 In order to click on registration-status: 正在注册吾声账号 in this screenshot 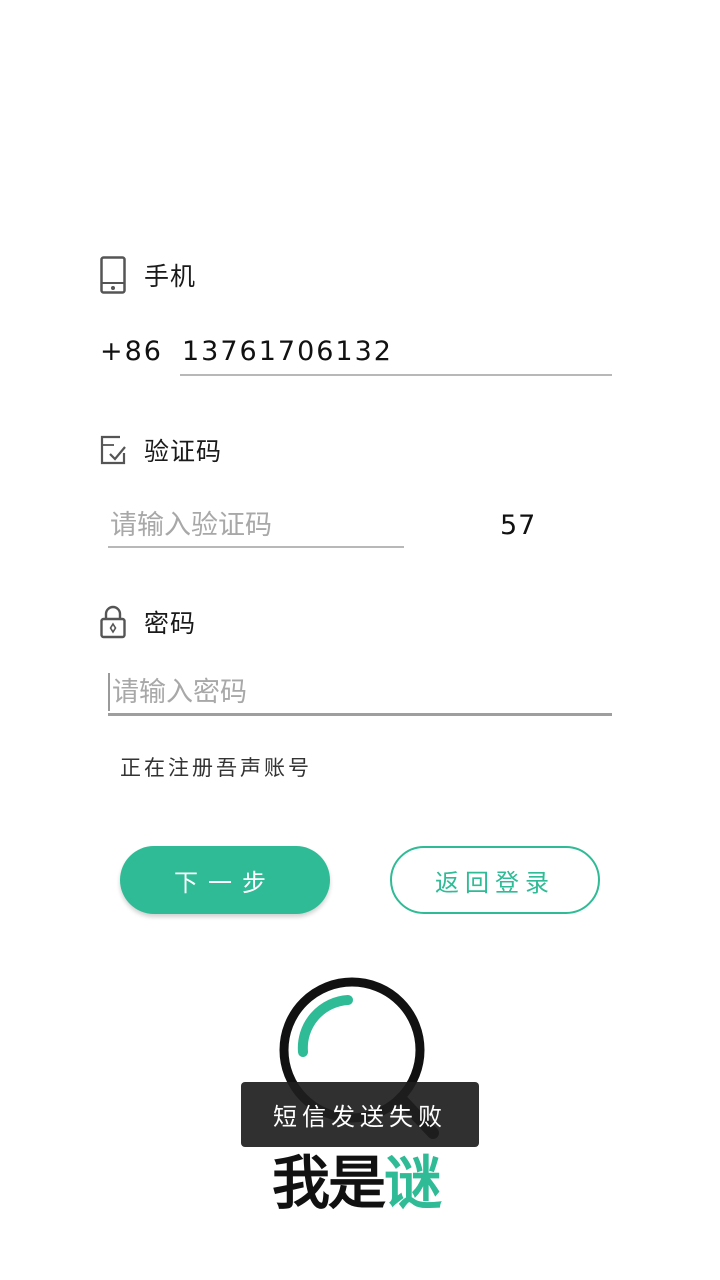, I will do `click(216, 768)`.